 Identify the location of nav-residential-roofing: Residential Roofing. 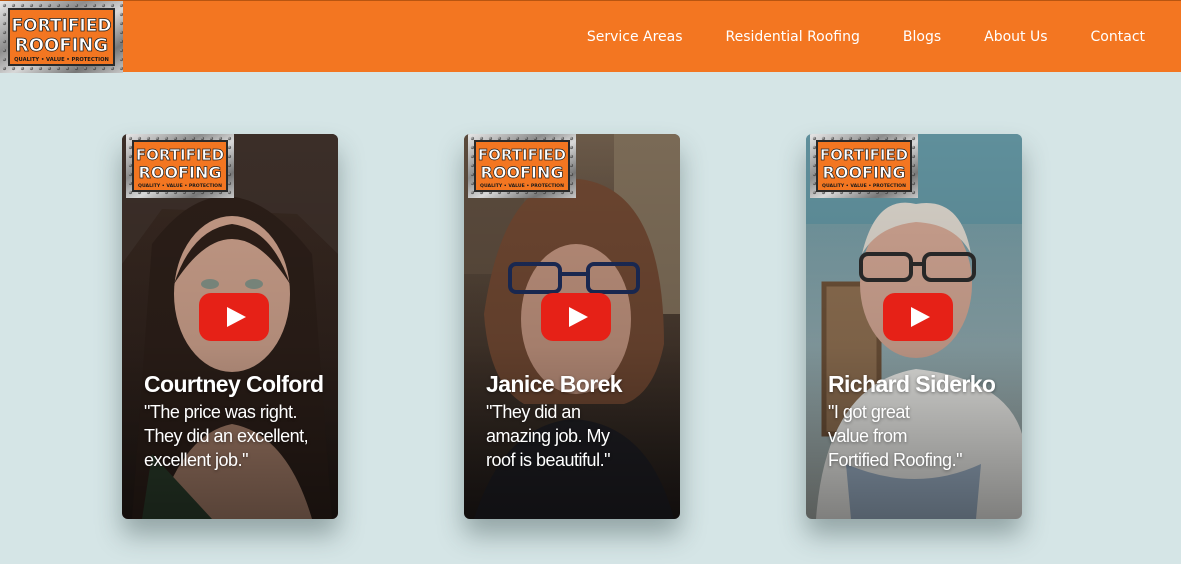
(793, 37).